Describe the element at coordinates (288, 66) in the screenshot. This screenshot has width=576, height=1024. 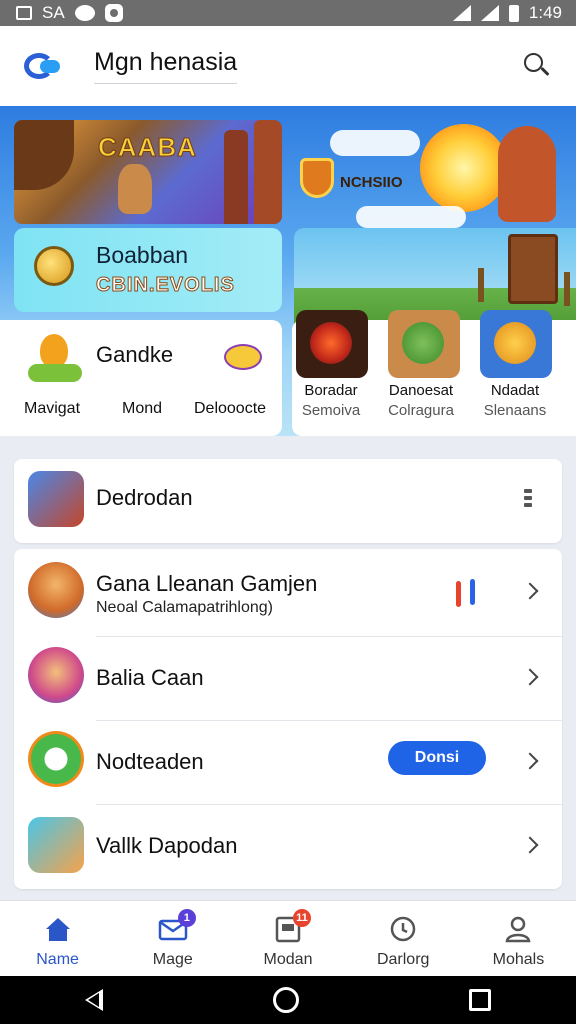
I see `app-header: Mgn henasia` at that location.